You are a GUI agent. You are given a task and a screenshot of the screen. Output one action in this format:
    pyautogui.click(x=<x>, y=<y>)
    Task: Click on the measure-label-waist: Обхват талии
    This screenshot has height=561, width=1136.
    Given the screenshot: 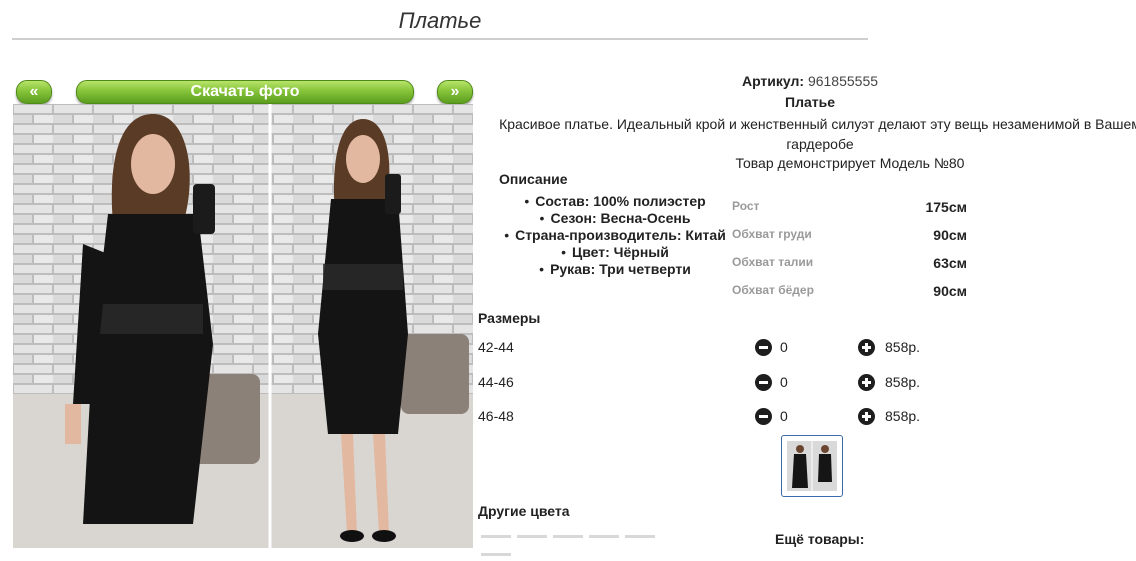 What is the action you would take?
    pyautogui.click(x=773, y=262)
    